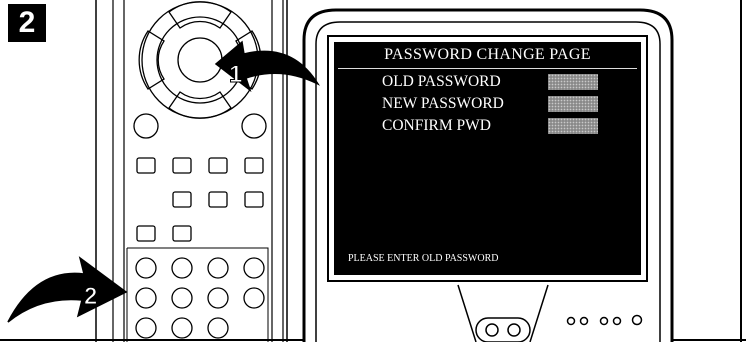  I want to click on new-password-label: NEW PASSWORD, so click(443, 103).